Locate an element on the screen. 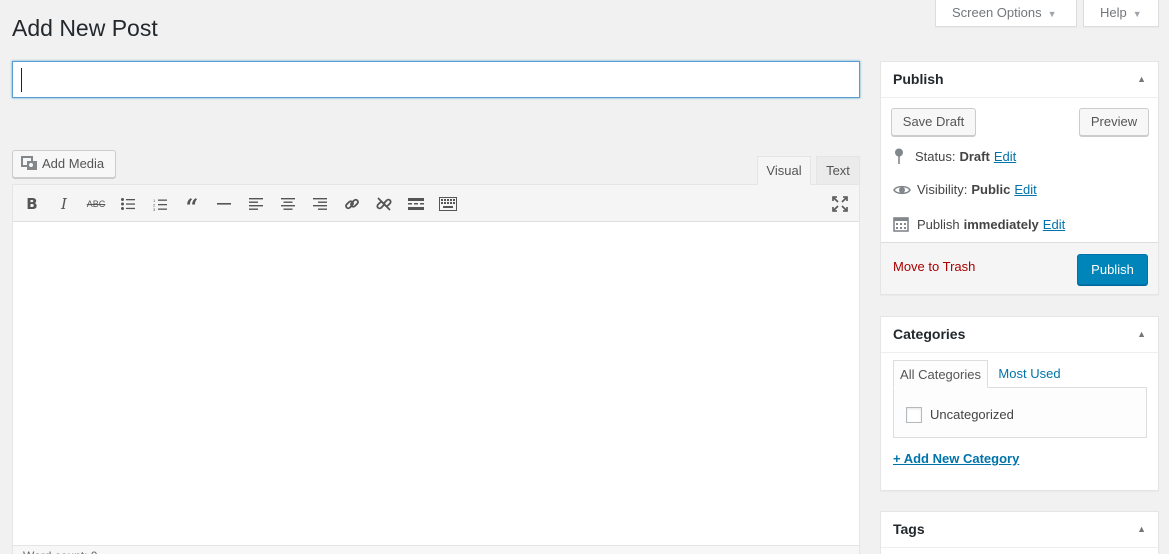  fullscreen-icon is located at coordinates (840, 204).